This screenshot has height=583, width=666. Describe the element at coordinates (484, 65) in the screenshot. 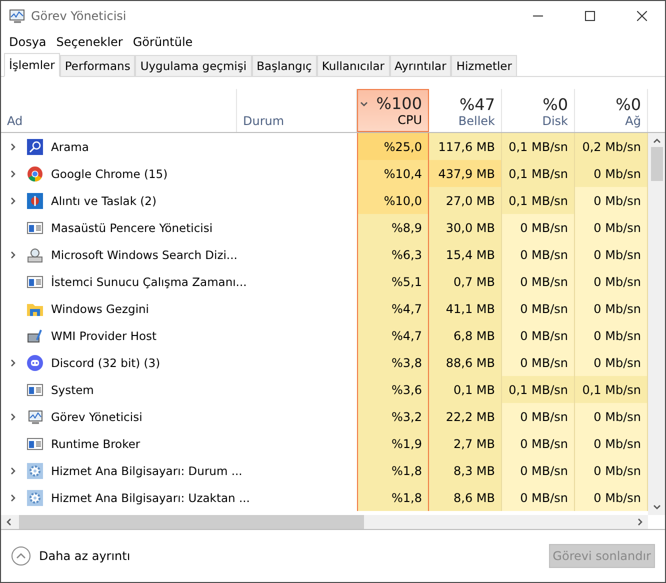

I see `tab: Hizmetler` at that location.